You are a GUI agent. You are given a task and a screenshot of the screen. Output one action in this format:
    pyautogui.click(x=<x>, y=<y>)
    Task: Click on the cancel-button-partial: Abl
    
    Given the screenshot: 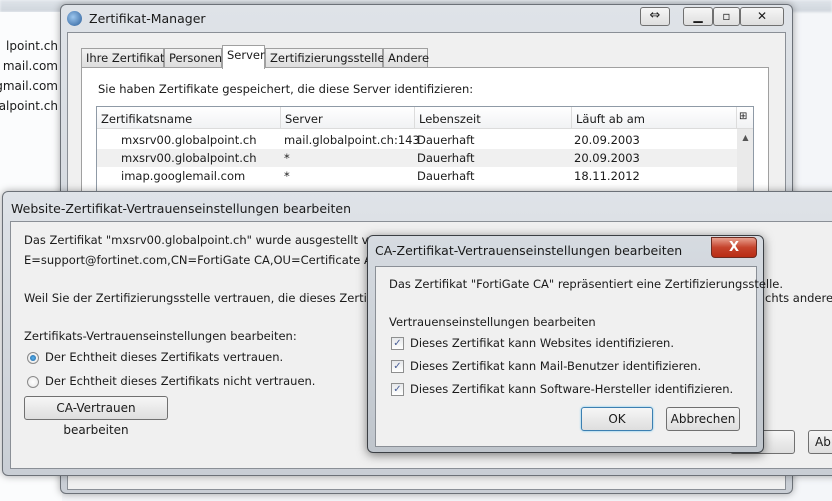 What is the action you would take?
    pyautogui.click(x=820, y=442)
    